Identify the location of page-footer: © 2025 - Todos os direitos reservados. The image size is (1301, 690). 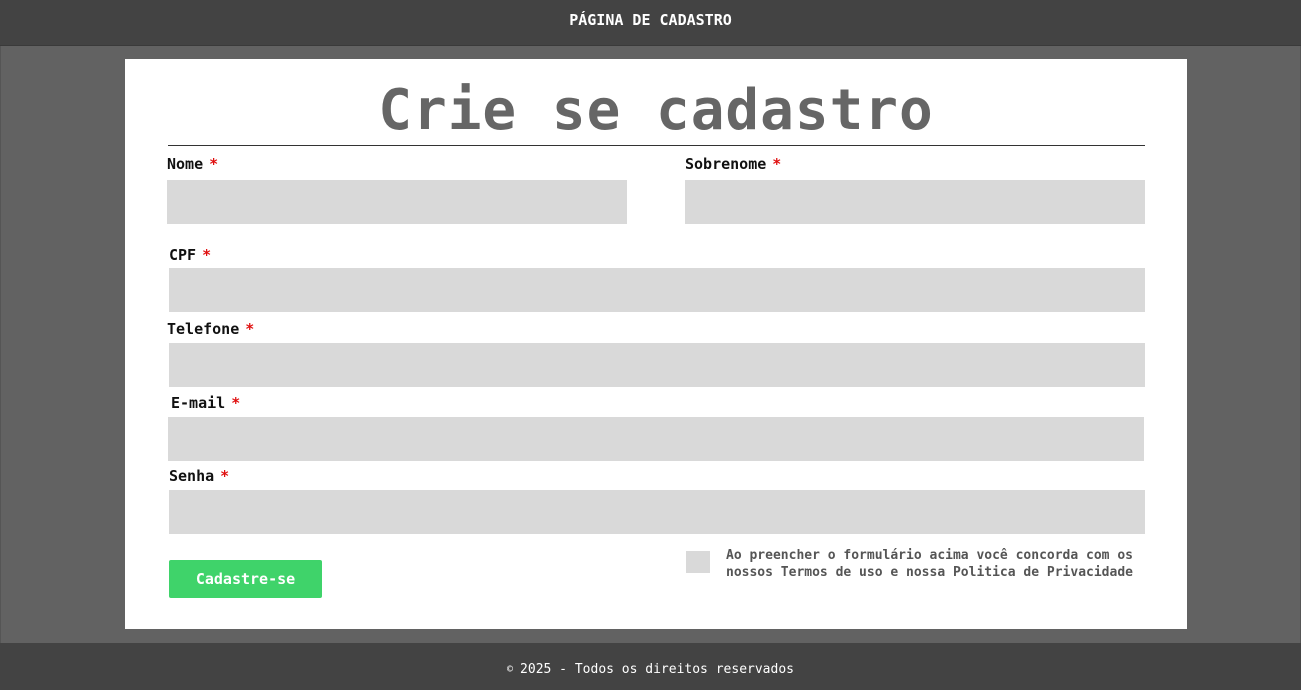
(650, 666).